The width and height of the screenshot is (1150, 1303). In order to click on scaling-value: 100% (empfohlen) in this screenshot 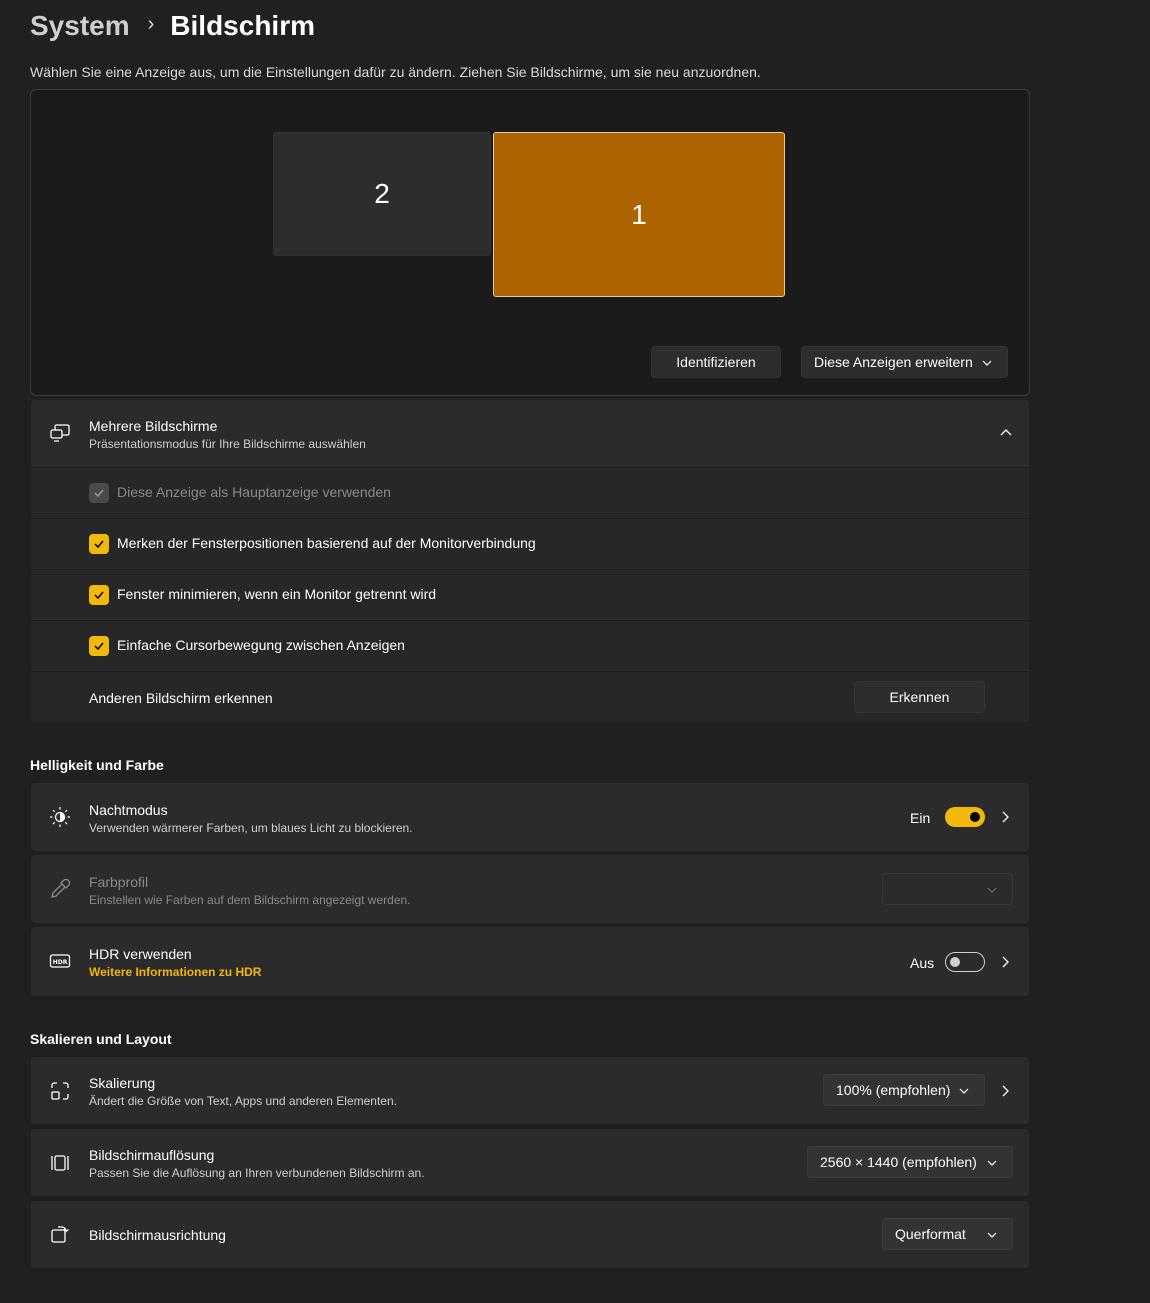, I will do `click(893, 1090)`.